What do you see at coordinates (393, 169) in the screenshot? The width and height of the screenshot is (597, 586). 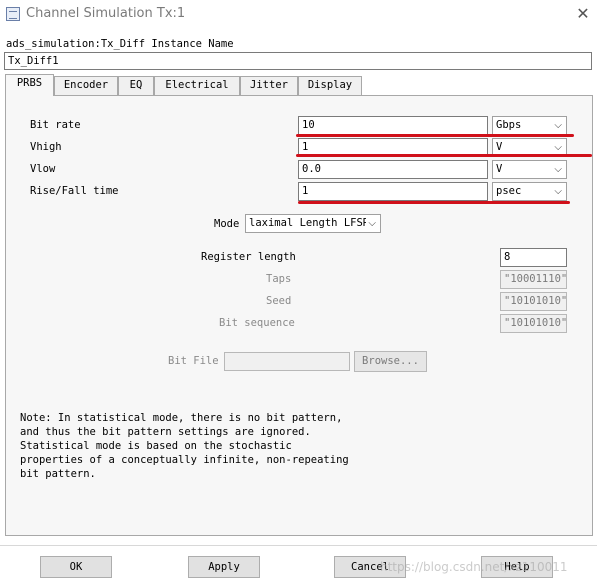 I see `vlow-input: 0.0` at bounding box center [393, 169].